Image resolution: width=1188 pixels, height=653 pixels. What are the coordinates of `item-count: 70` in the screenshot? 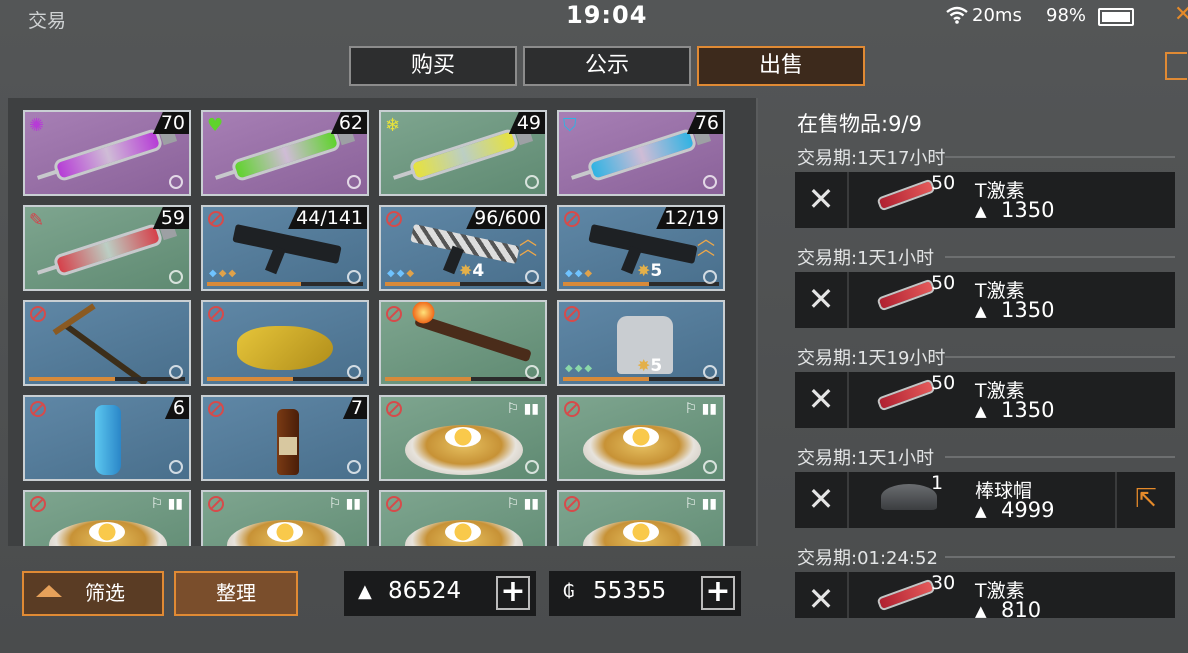 It's located at (170, 123).